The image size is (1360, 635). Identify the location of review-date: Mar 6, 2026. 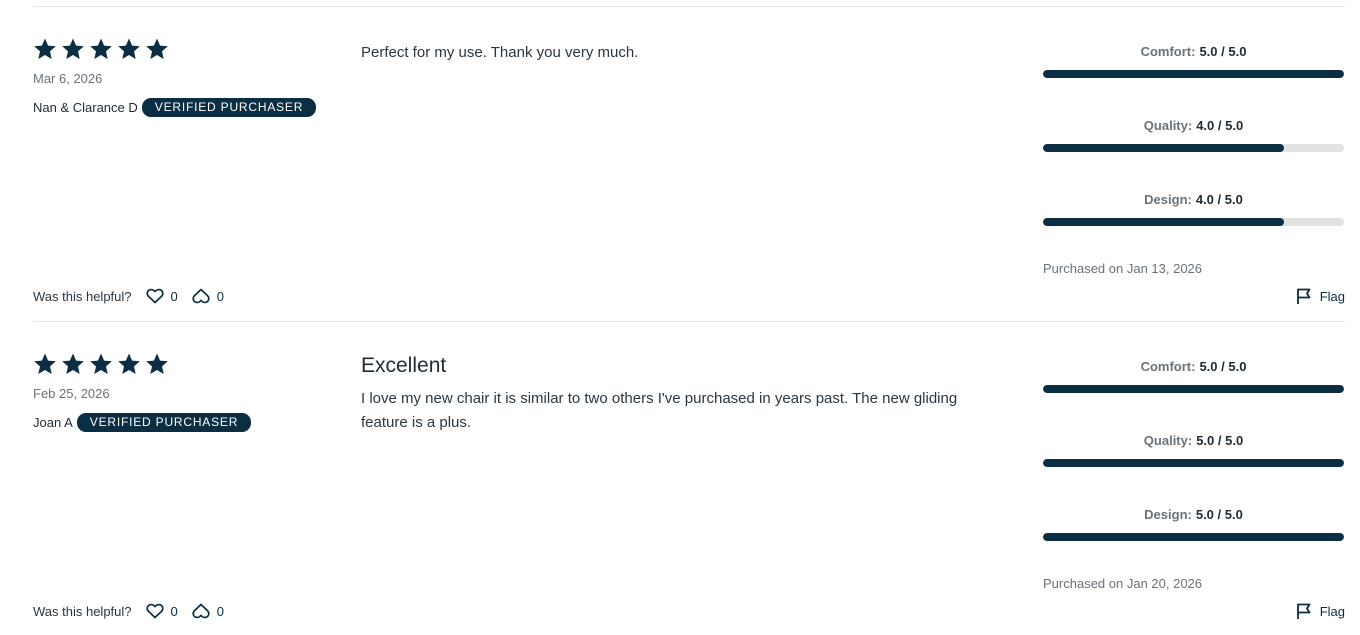
(68, 78).